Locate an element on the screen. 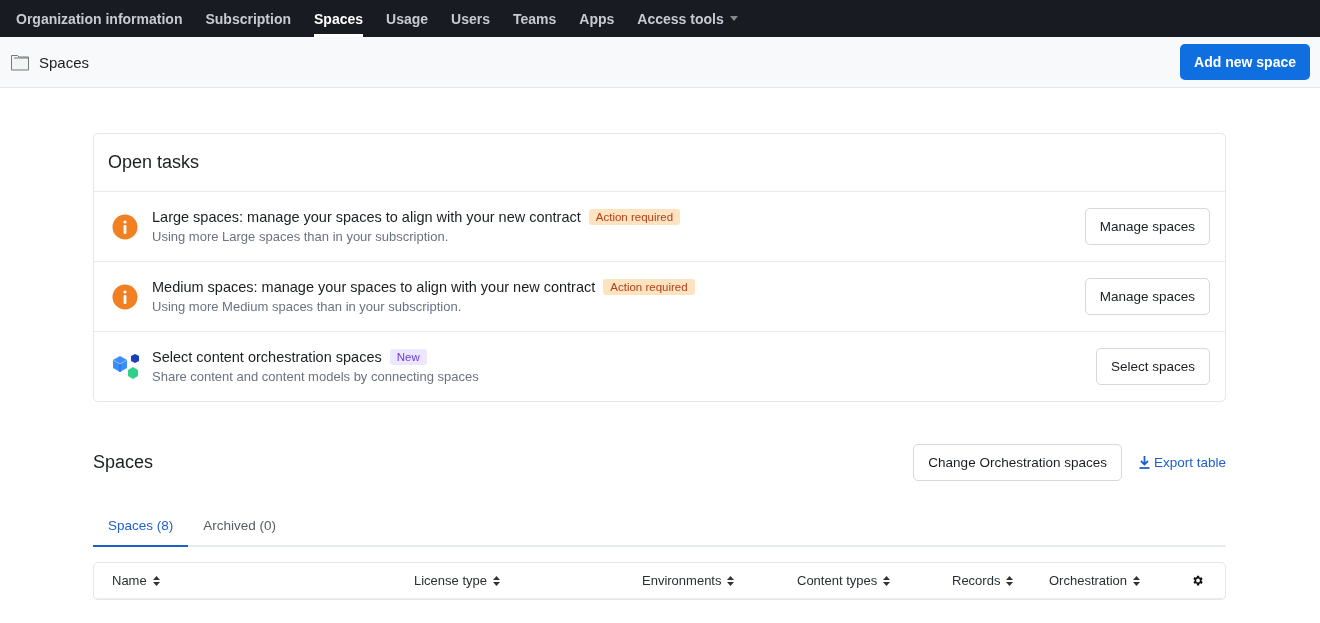 Image resolution: width=1320 pixels, height=623 pixels. card-title: Open tasks is located at coordinates (154, 162).